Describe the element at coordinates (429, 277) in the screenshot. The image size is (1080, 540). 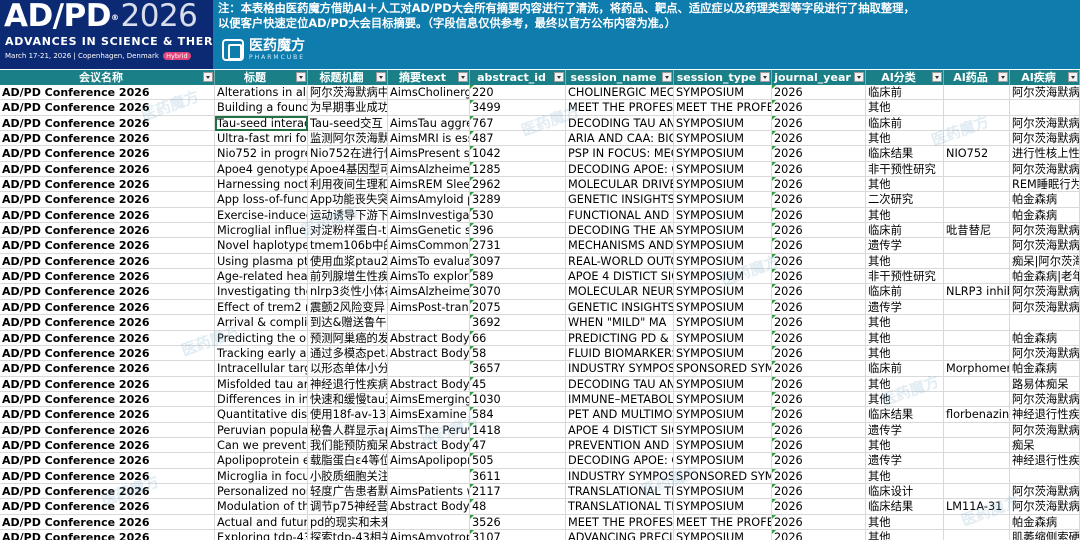
I see `table-cell: AimsTo explore` at that location.